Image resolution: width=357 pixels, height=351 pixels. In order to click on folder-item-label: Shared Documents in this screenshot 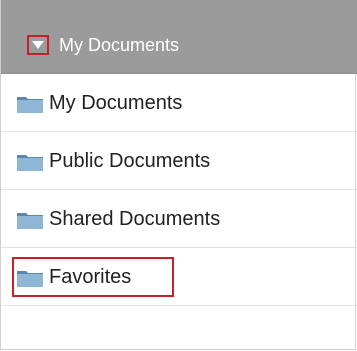, I will do `click(135, 219)`.